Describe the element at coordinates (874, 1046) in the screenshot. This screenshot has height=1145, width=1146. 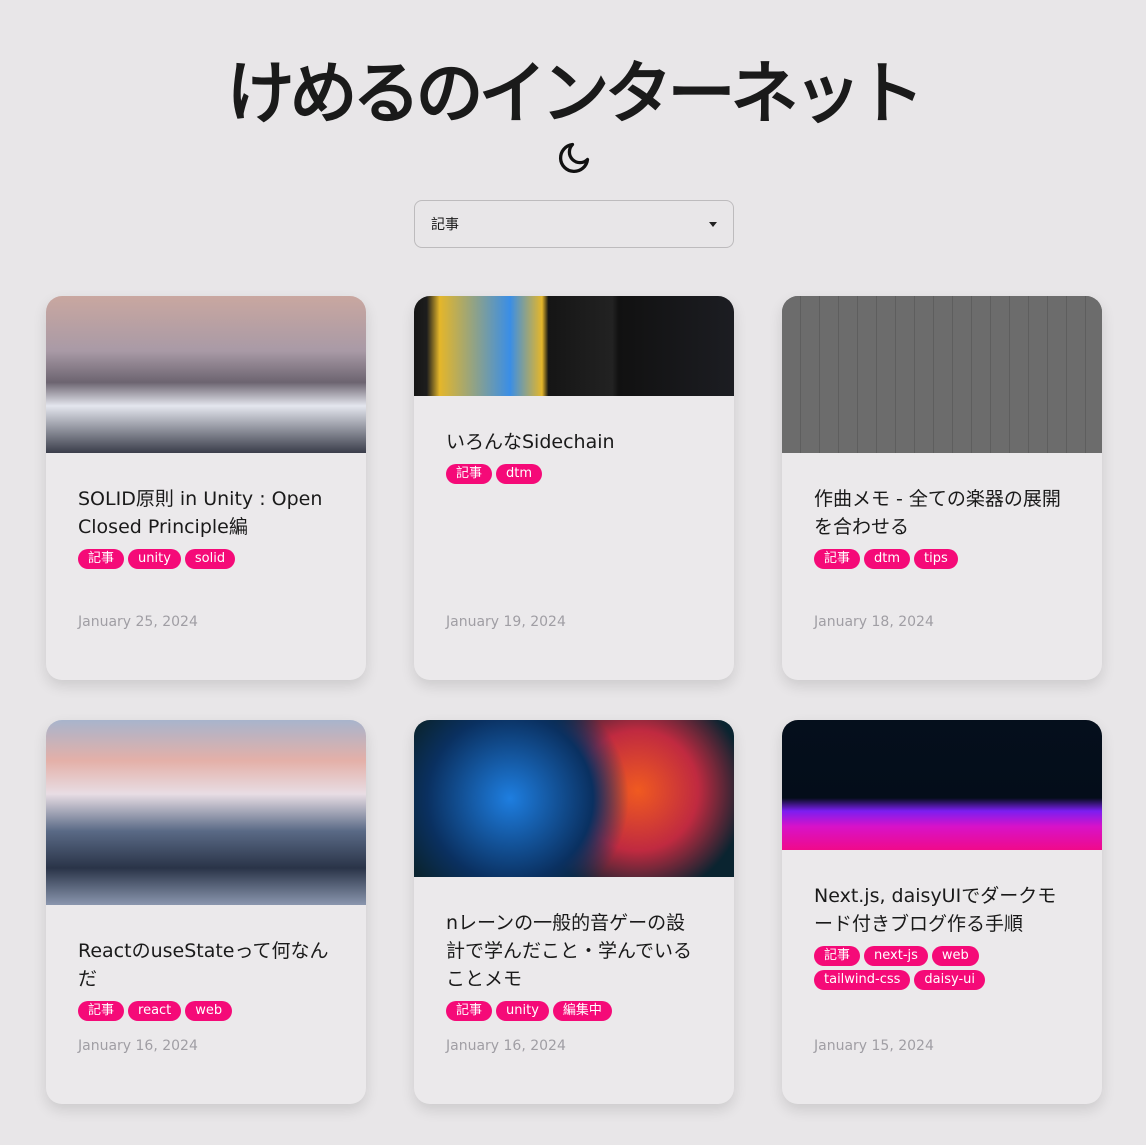
I see `post-date: January 15, 2024` at that location.